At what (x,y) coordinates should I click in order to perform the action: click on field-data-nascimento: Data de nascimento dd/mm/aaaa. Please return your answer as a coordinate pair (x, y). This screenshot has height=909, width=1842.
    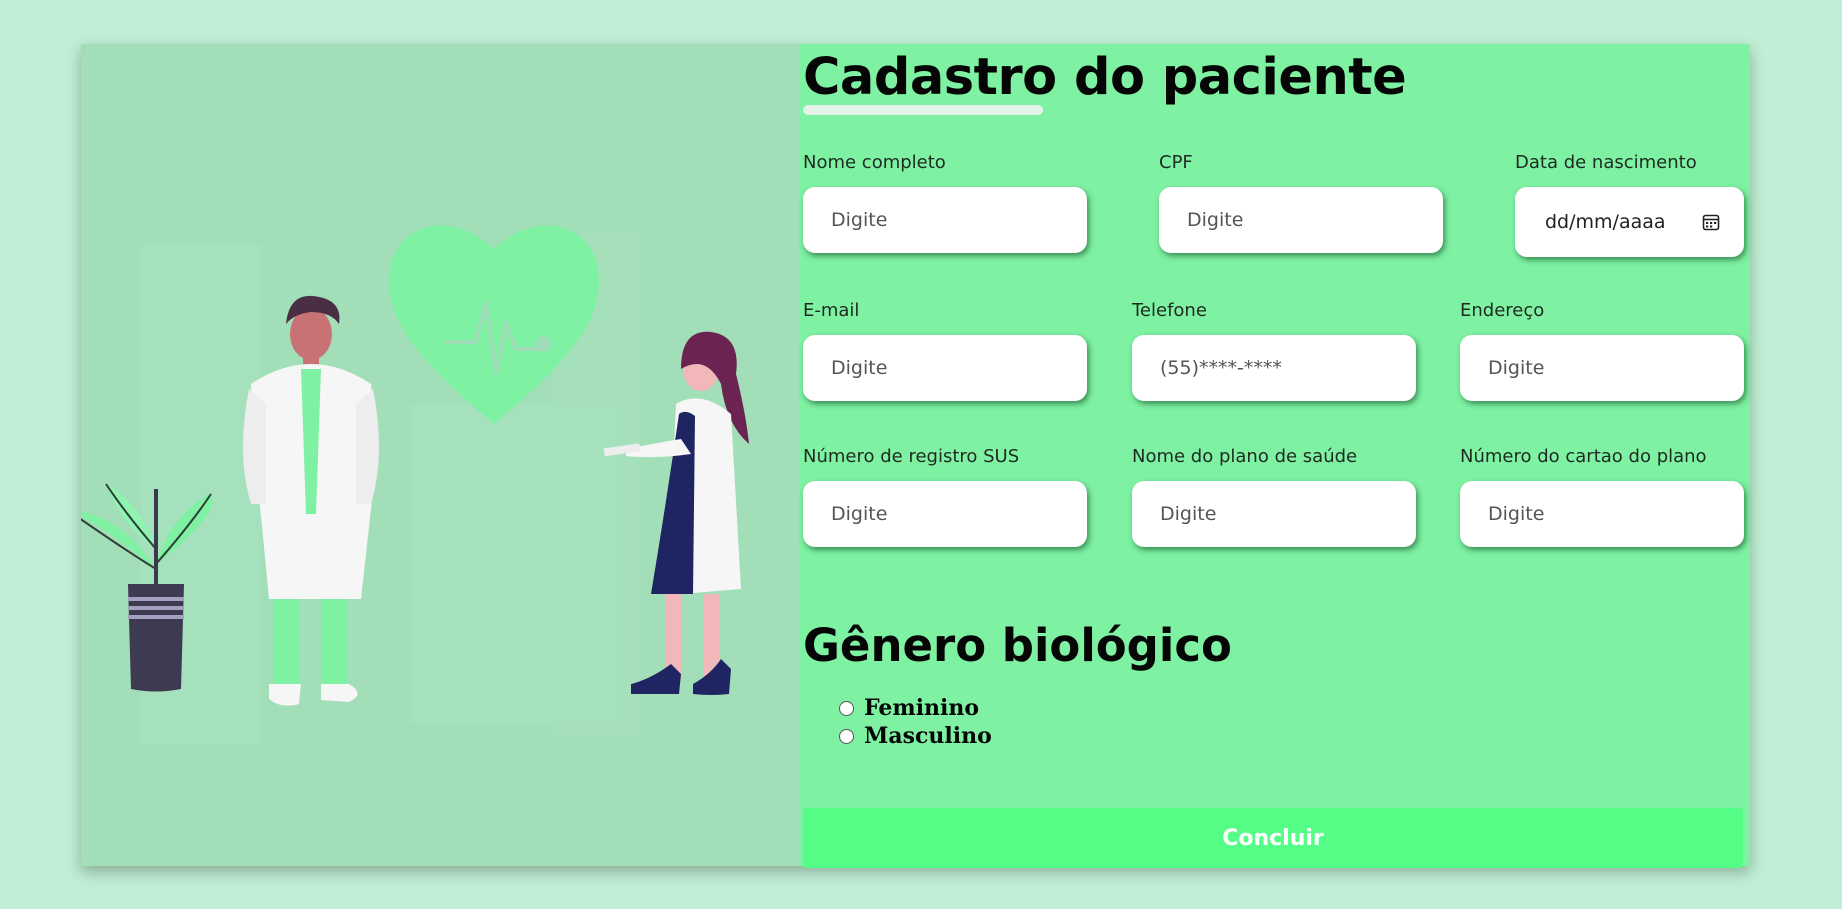
    Looking at the image, I should click on (1629, 204).